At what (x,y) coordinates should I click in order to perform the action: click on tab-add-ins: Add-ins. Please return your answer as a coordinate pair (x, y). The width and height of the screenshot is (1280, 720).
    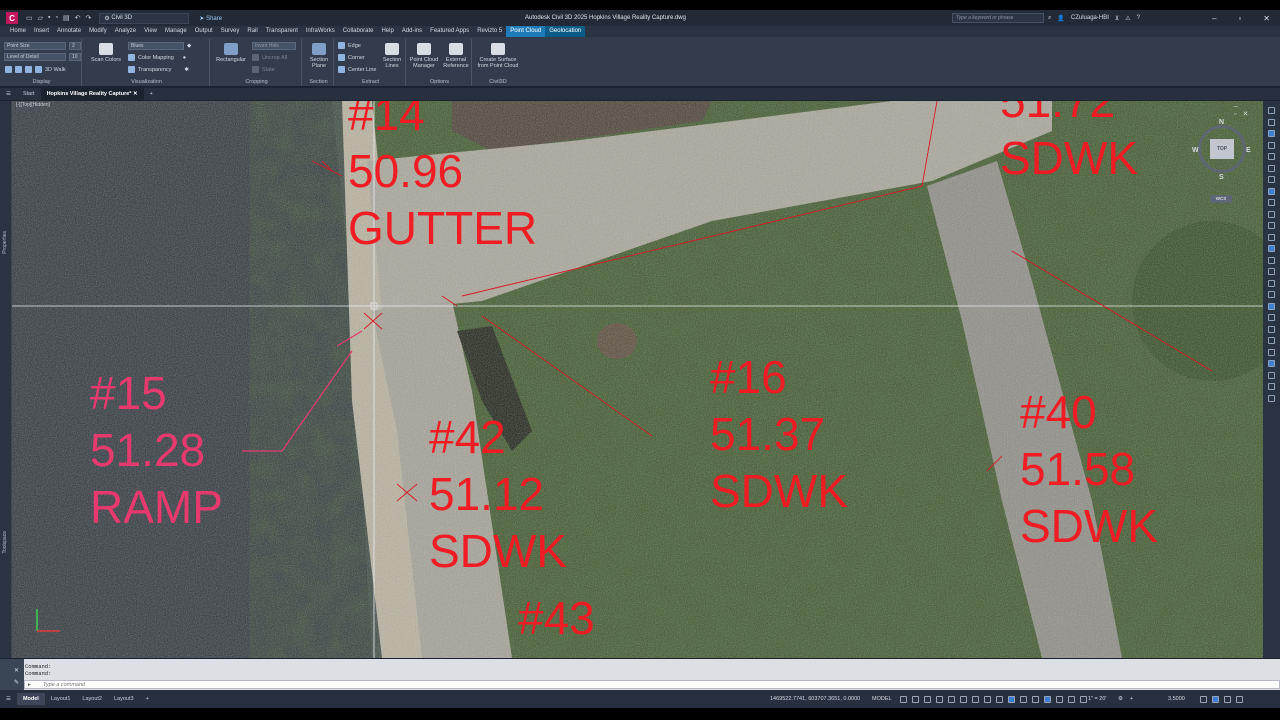
    Looking at the image, I should click on (412, 31).